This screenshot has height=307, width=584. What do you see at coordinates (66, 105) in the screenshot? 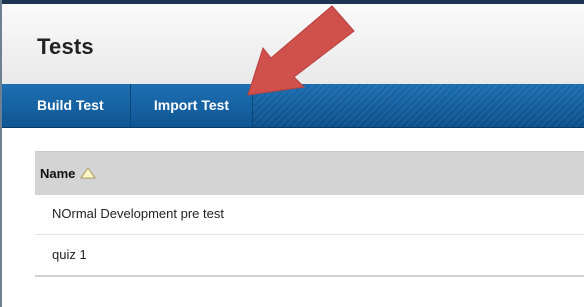
I see `build-test-button: Build Test` at bounding box center [66, 105].